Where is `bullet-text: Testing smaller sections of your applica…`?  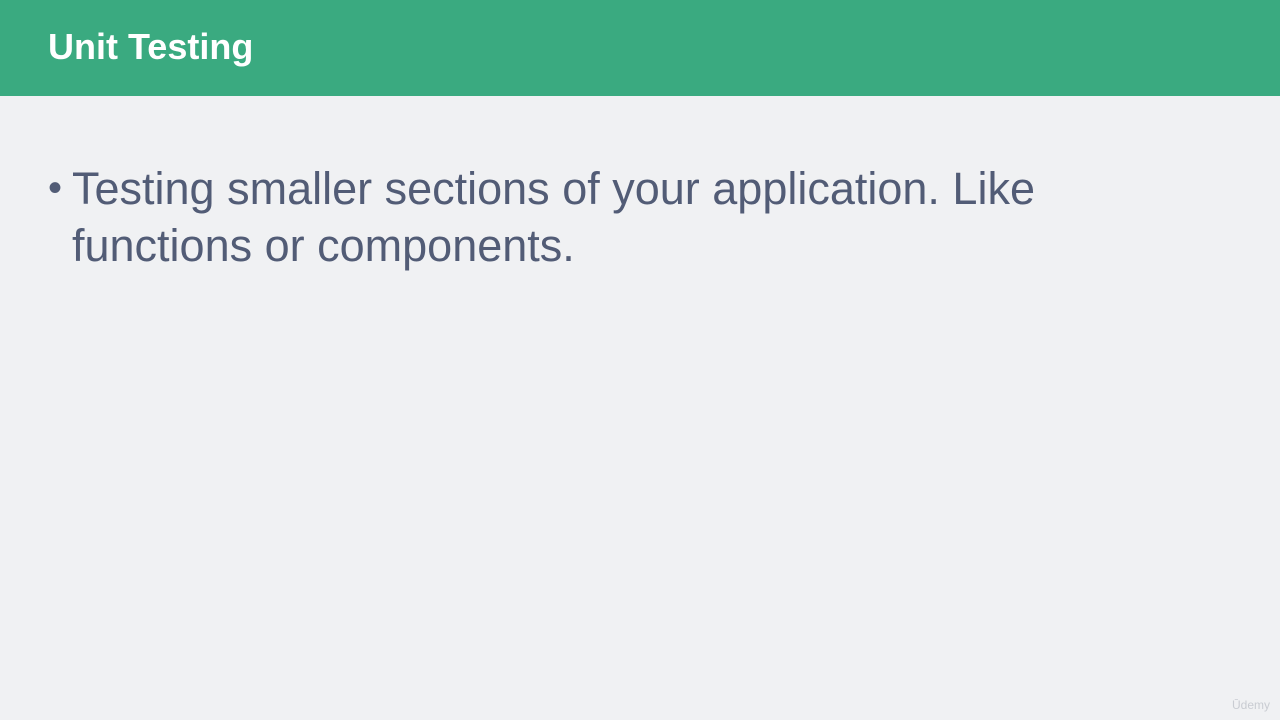
bullet-text: Testing smaller sections of your applica… is located at coordinates (553, 217).